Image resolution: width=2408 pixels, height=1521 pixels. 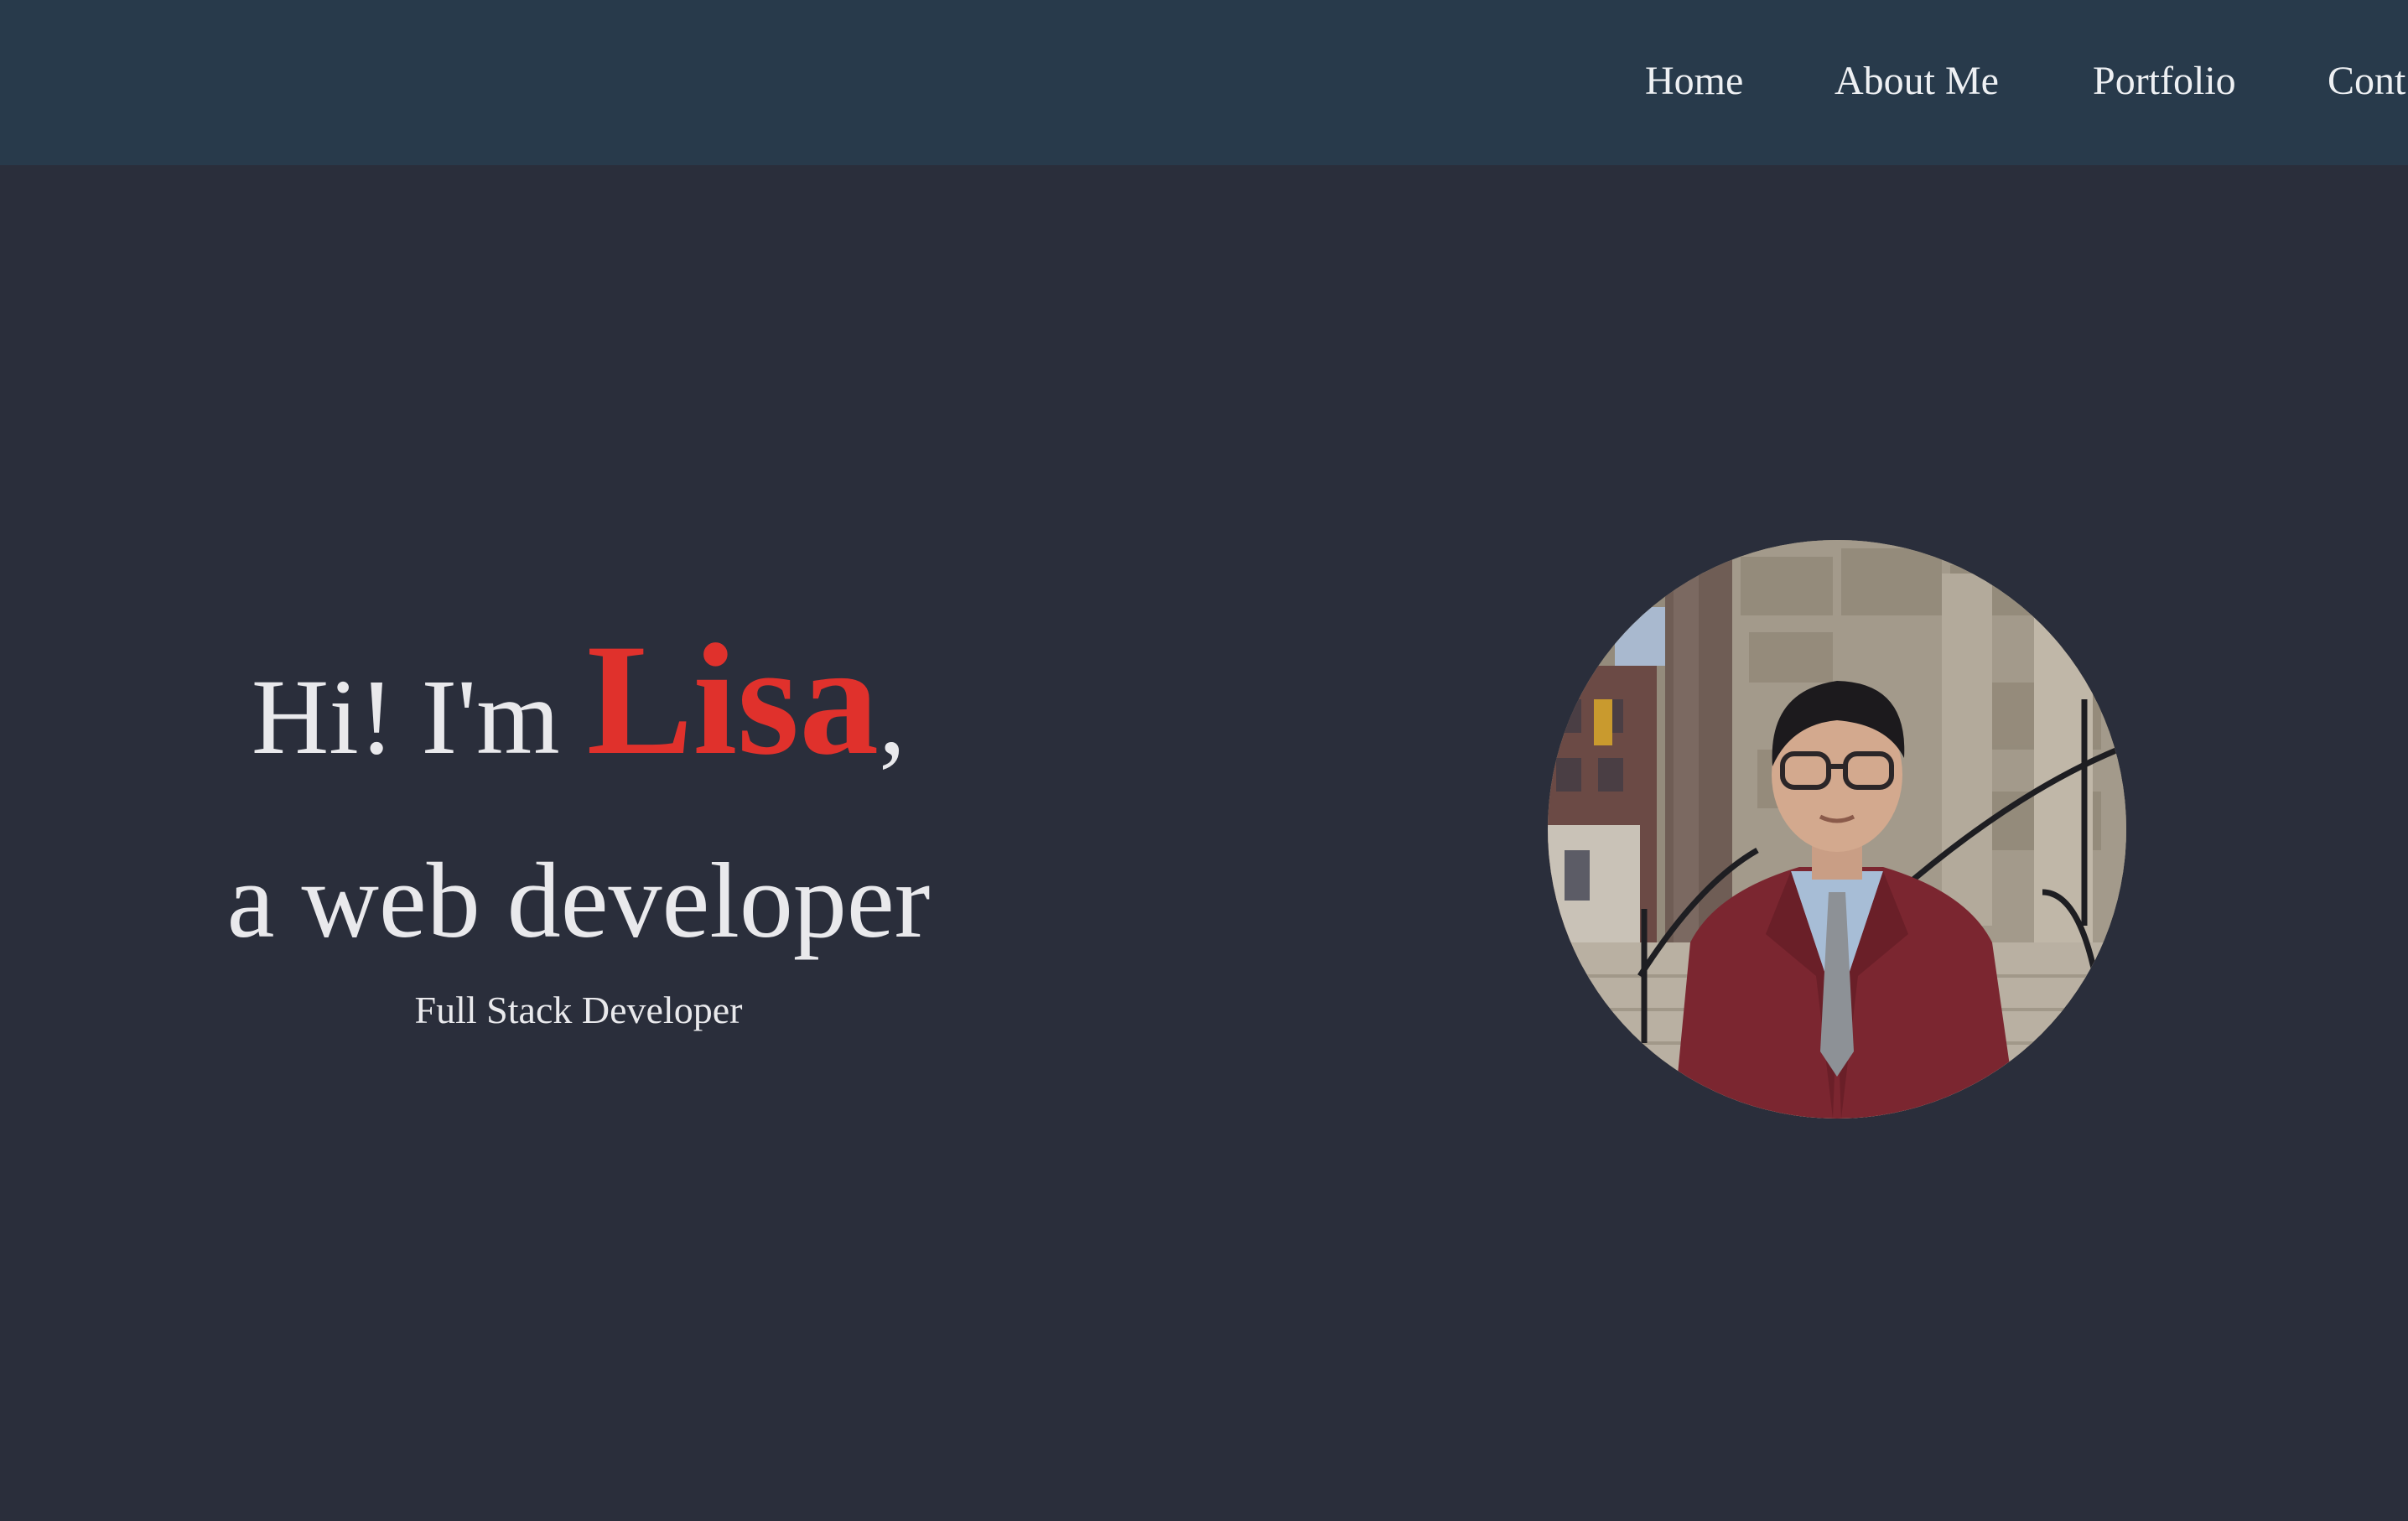 I want to click on greeting-suffix: ,, so click(x=892, y=716).